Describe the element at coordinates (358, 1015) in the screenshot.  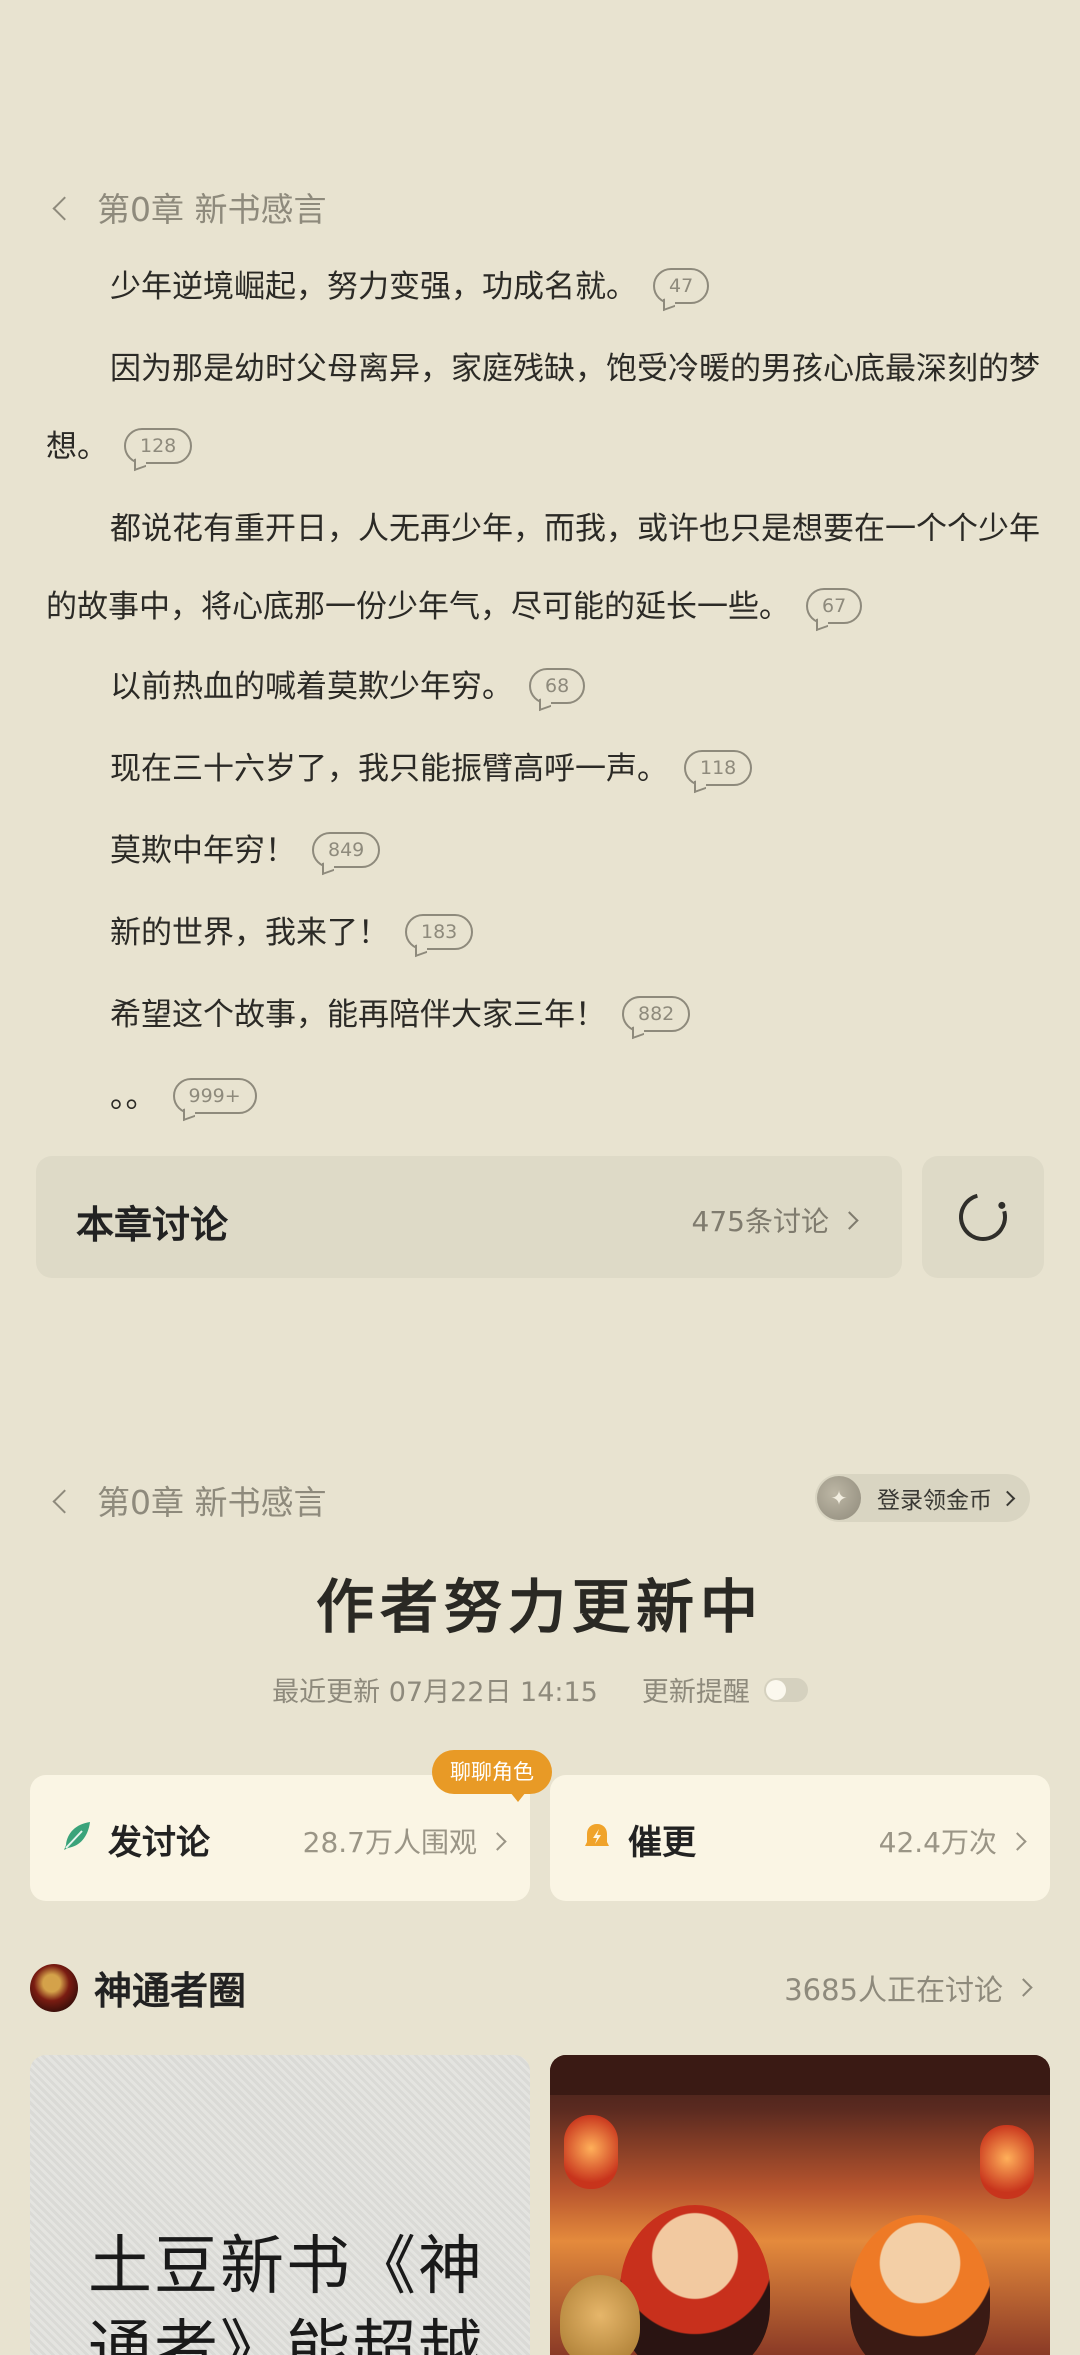
I see `paragraph-text: 希望这个故事，能再陪伴大家三年！` at that location.